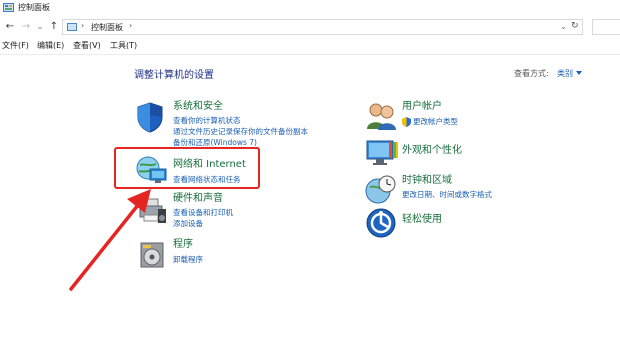 This screenshot has width=620, height=343. I want to click on forward-button: →, so click(26, 27).